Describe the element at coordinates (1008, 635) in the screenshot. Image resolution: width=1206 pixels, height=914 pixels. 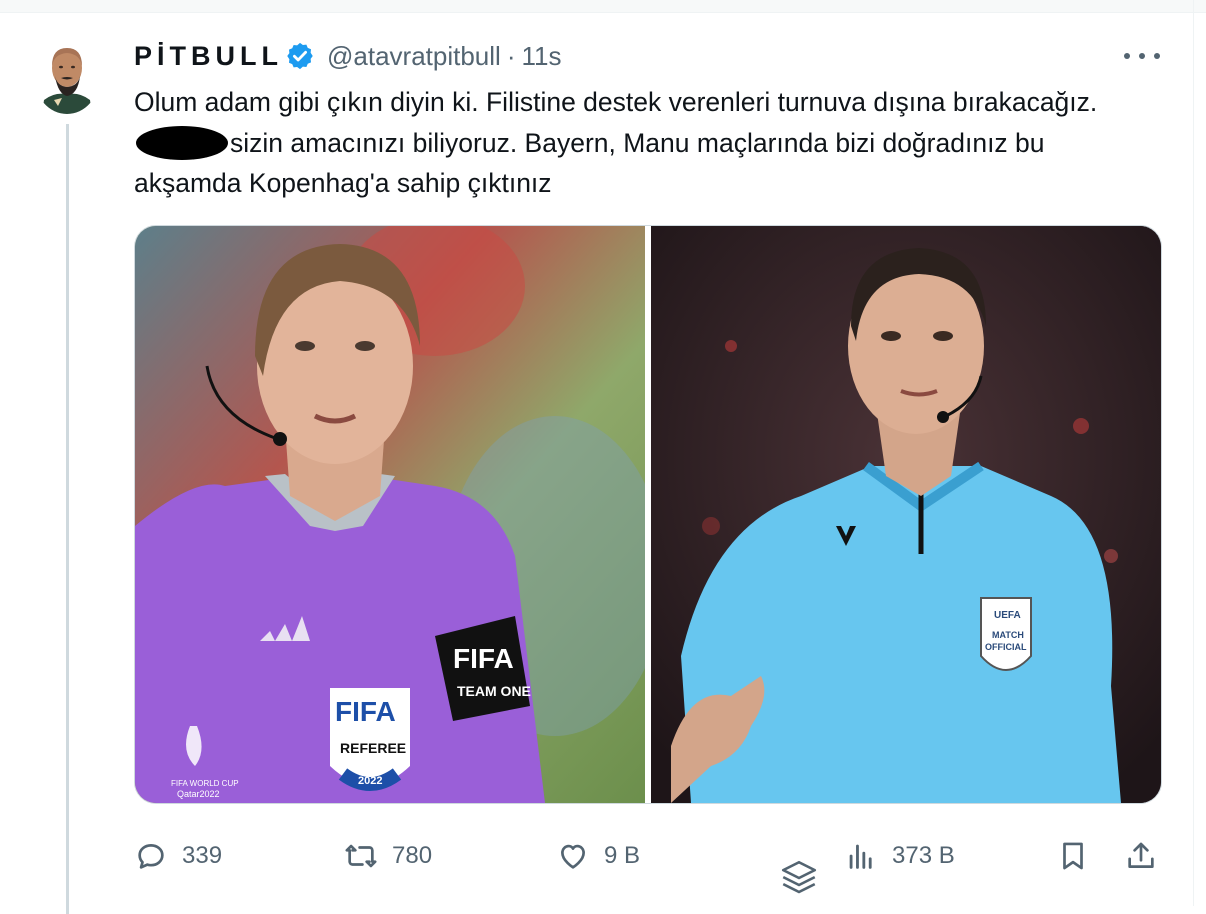
I see `uefa-badge-line2: MATCH` at that location.